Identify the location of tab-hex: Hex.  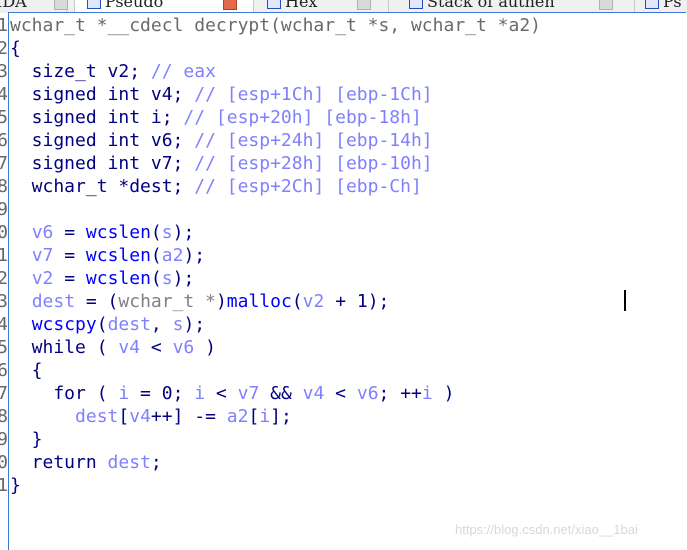
(321, 6).